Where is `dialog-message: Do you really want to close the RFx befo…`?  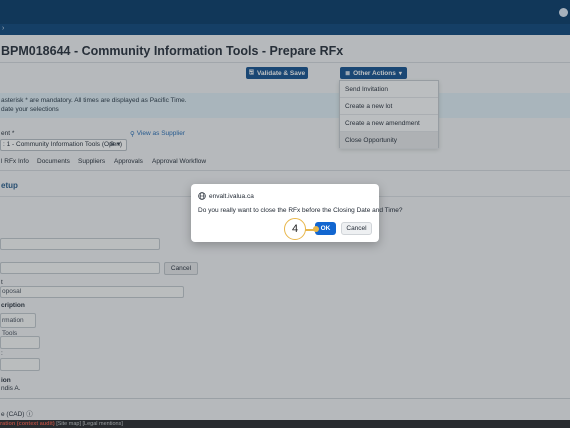 dialog-message: Do you really want to close the RFx befo… is located at coordinates (300, 210).